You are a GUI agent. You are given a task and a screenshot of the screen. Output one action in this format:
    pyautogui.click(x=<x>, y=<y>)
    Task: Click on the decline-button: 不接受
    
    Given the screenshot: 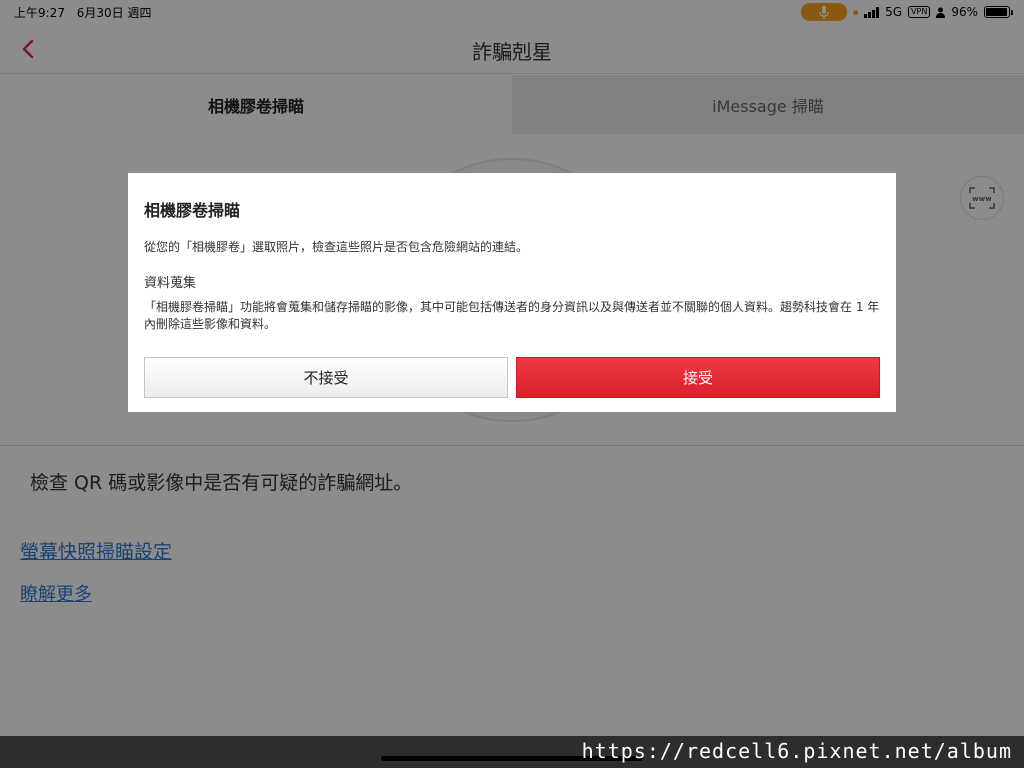 What is the action you would take?
    pyautogui.click(x=326, y=377)
    